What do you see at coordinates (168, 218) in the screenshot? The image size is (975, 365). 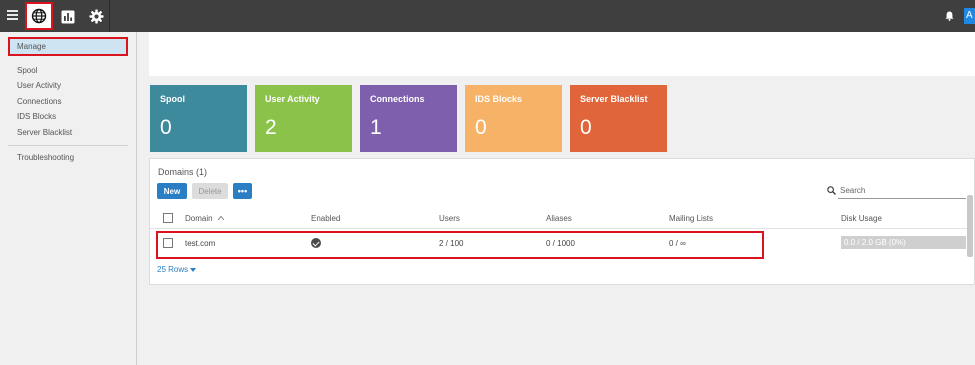 I see `select-all-checkbox` at bounding box center [168, 218].